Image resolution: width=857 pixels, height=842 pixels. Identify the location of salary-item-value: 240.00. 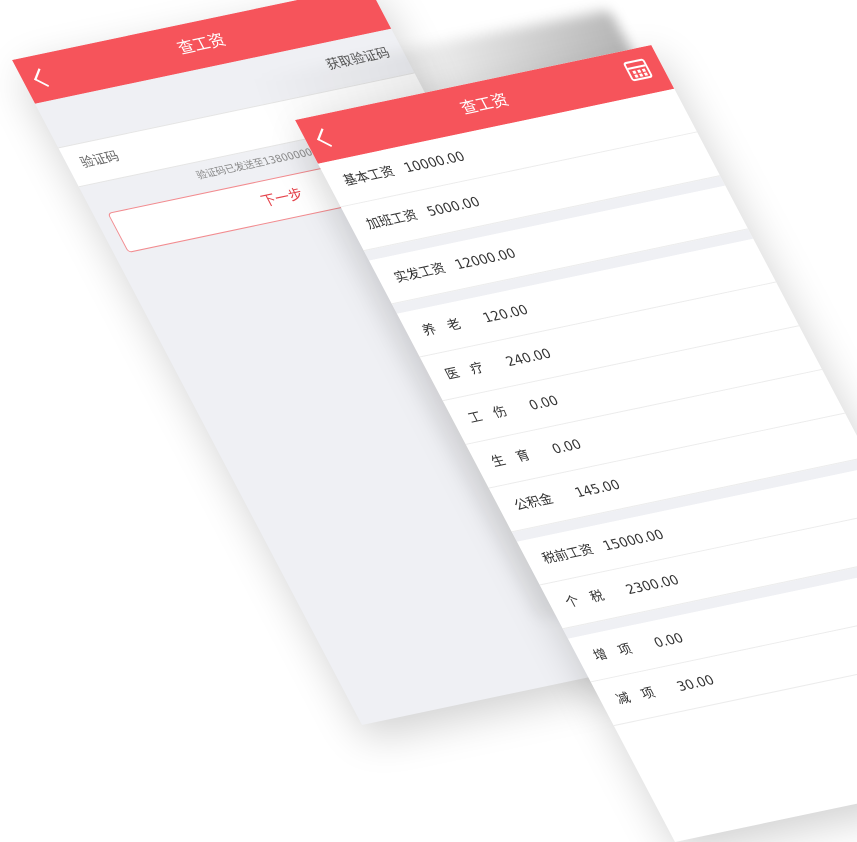
(529, 358).